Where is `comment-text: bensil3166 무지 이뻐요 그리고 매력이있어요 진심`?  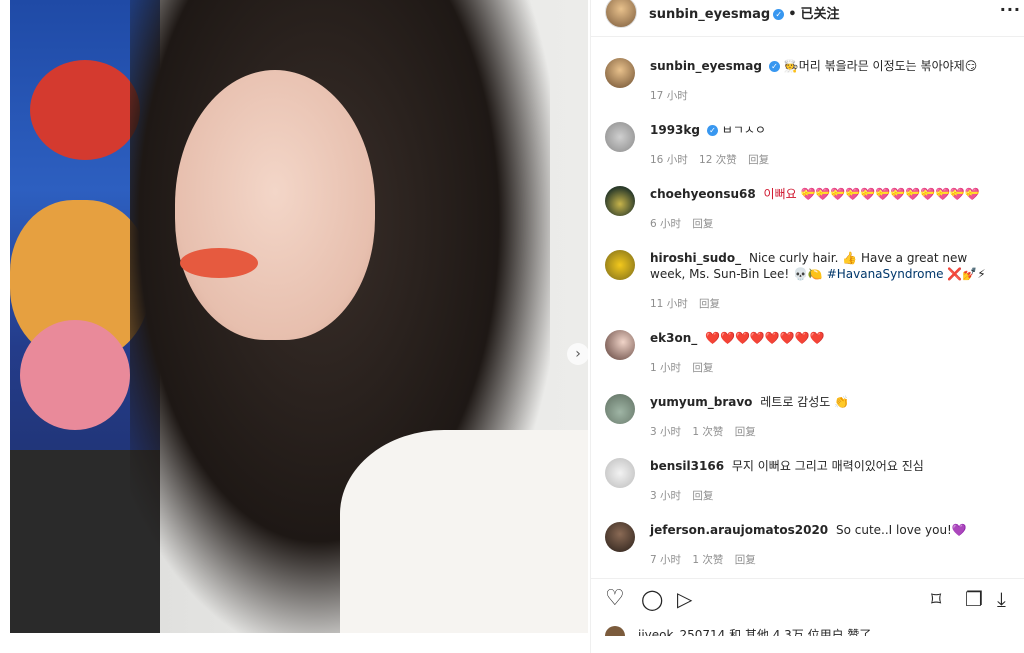
comment-text: bensil3166 무지 이뻐요 그리고 매력이있어요 진심 is located at coordinates (820, 466).